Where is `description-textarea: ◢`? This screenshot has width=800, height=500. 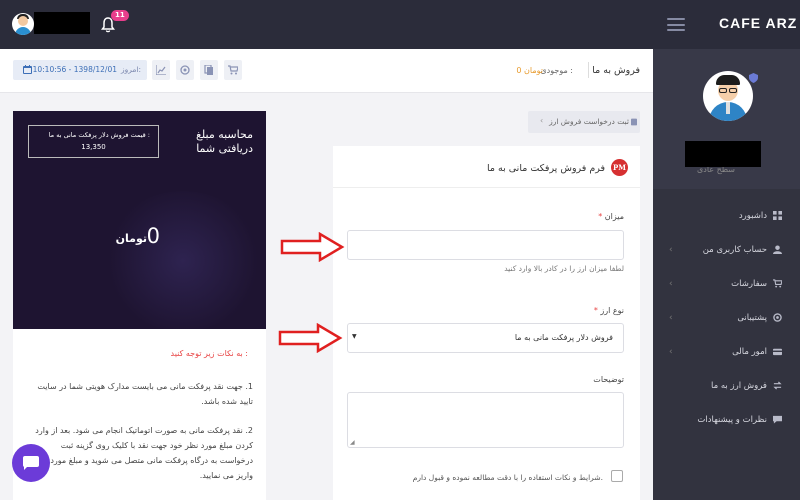
description-textarea: ◢ is located at coordinates (485, 420).